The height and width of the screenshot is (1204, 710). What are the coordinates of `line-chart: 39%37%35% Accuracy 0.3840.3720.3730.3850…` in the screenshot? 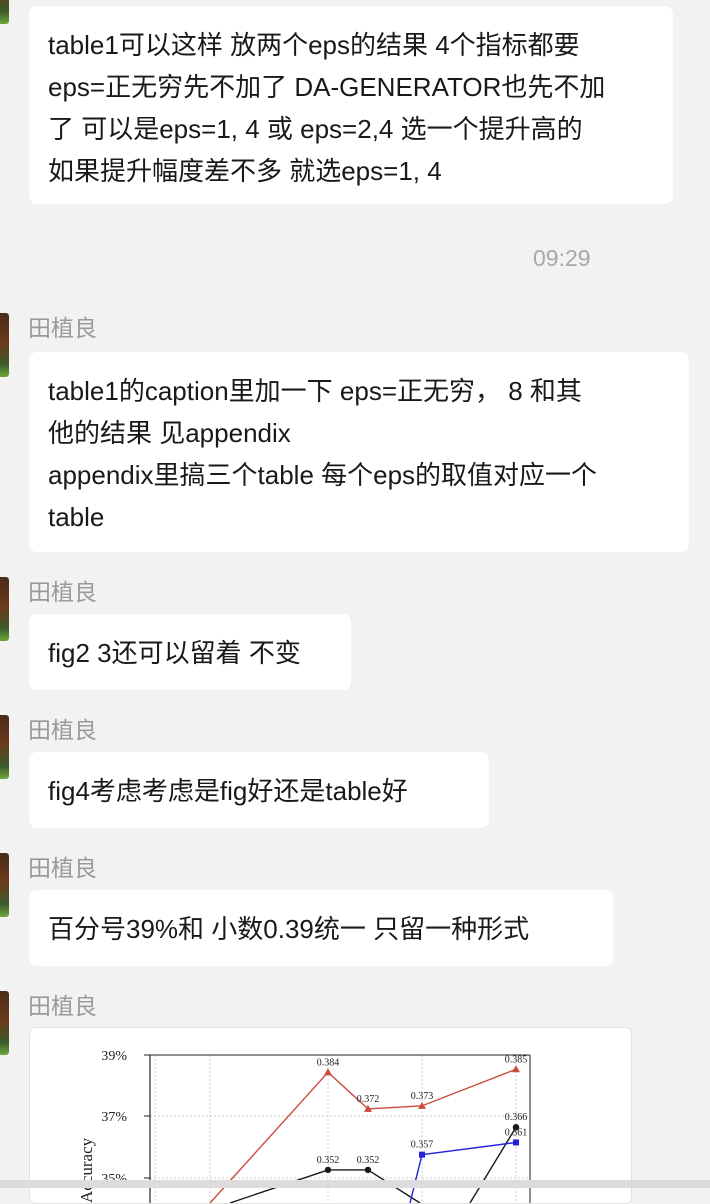 It's located at (304, 1126).